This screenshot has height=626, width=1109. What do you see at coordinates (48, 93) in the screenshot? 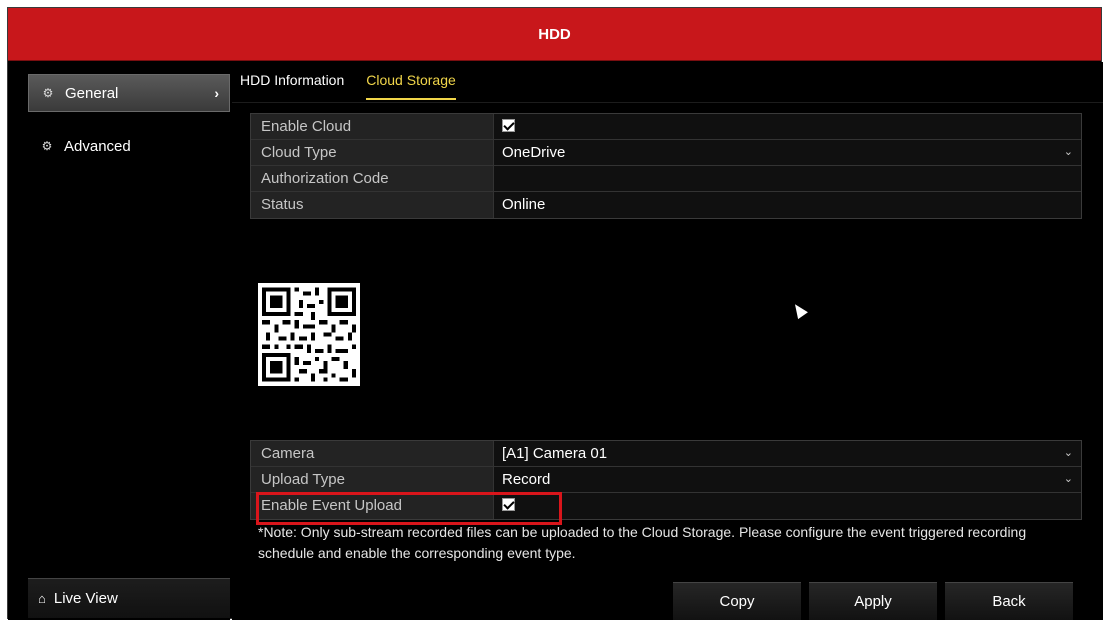
I see `gear-icon: ⚙` at bounding box center [48, 93].